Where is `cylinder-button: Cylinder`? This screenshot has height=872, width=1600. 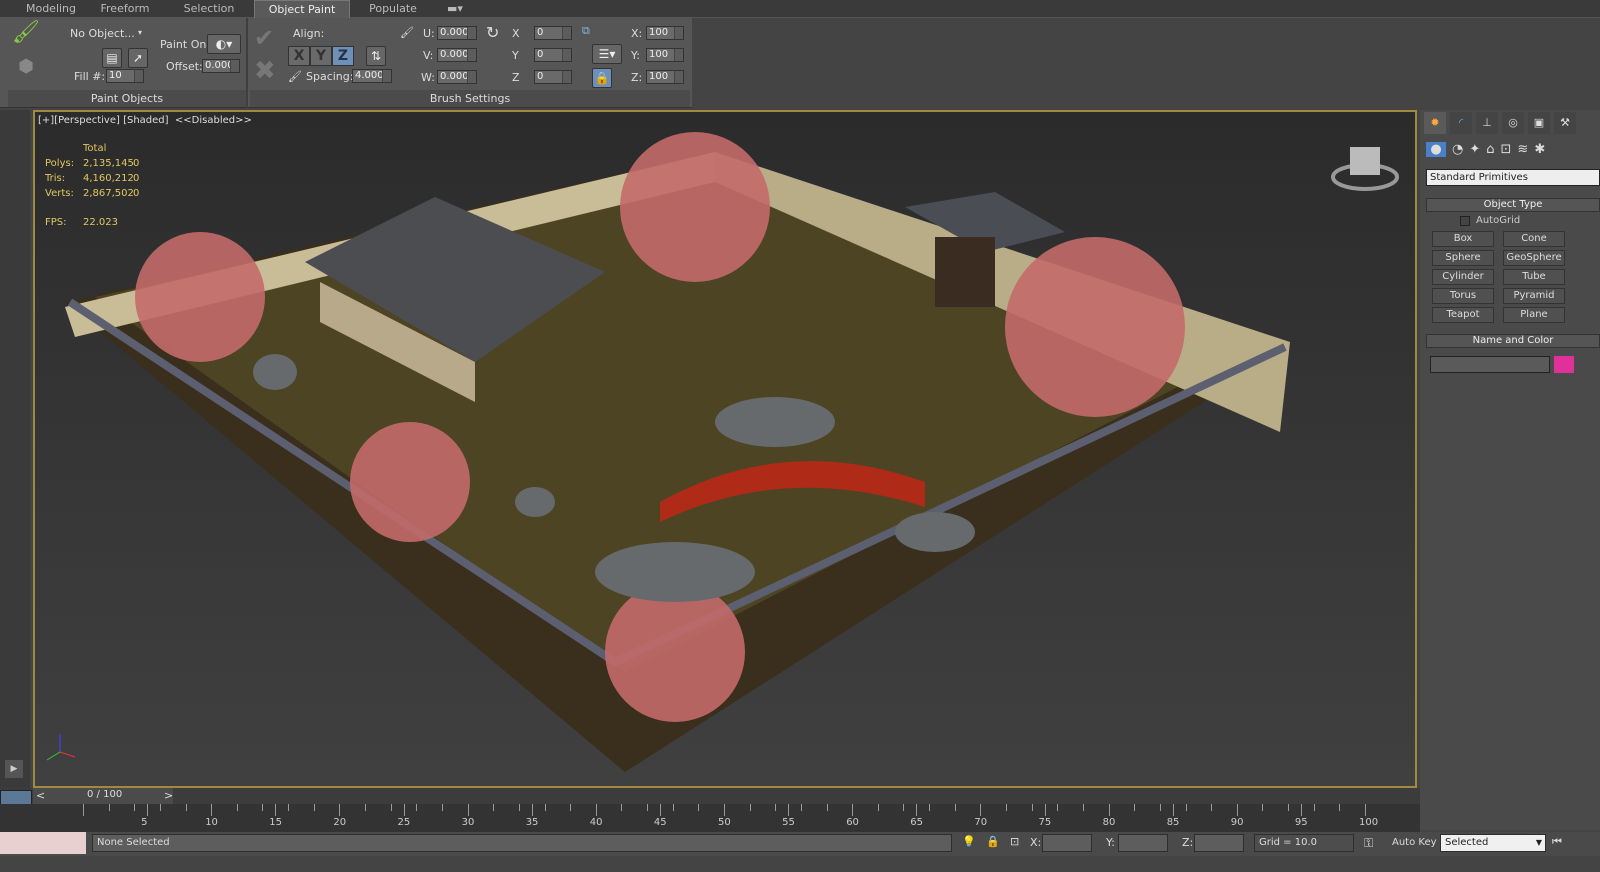 cylinder-button: Cylinder is located at coordinates (1463, 277).